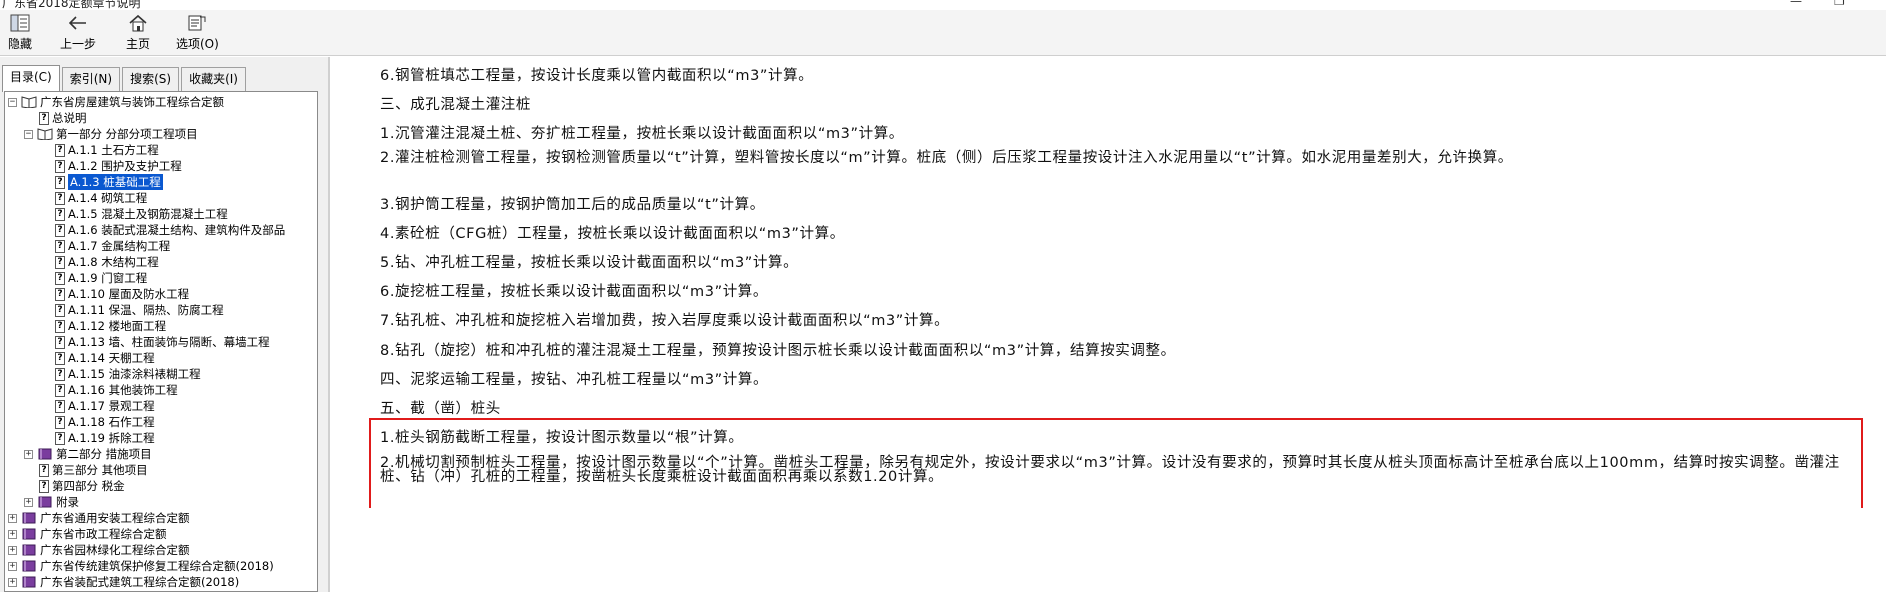 The width and height of the screenshot is (1886, 592). I want to click on options-label: 选项(O), so click(197, 44).